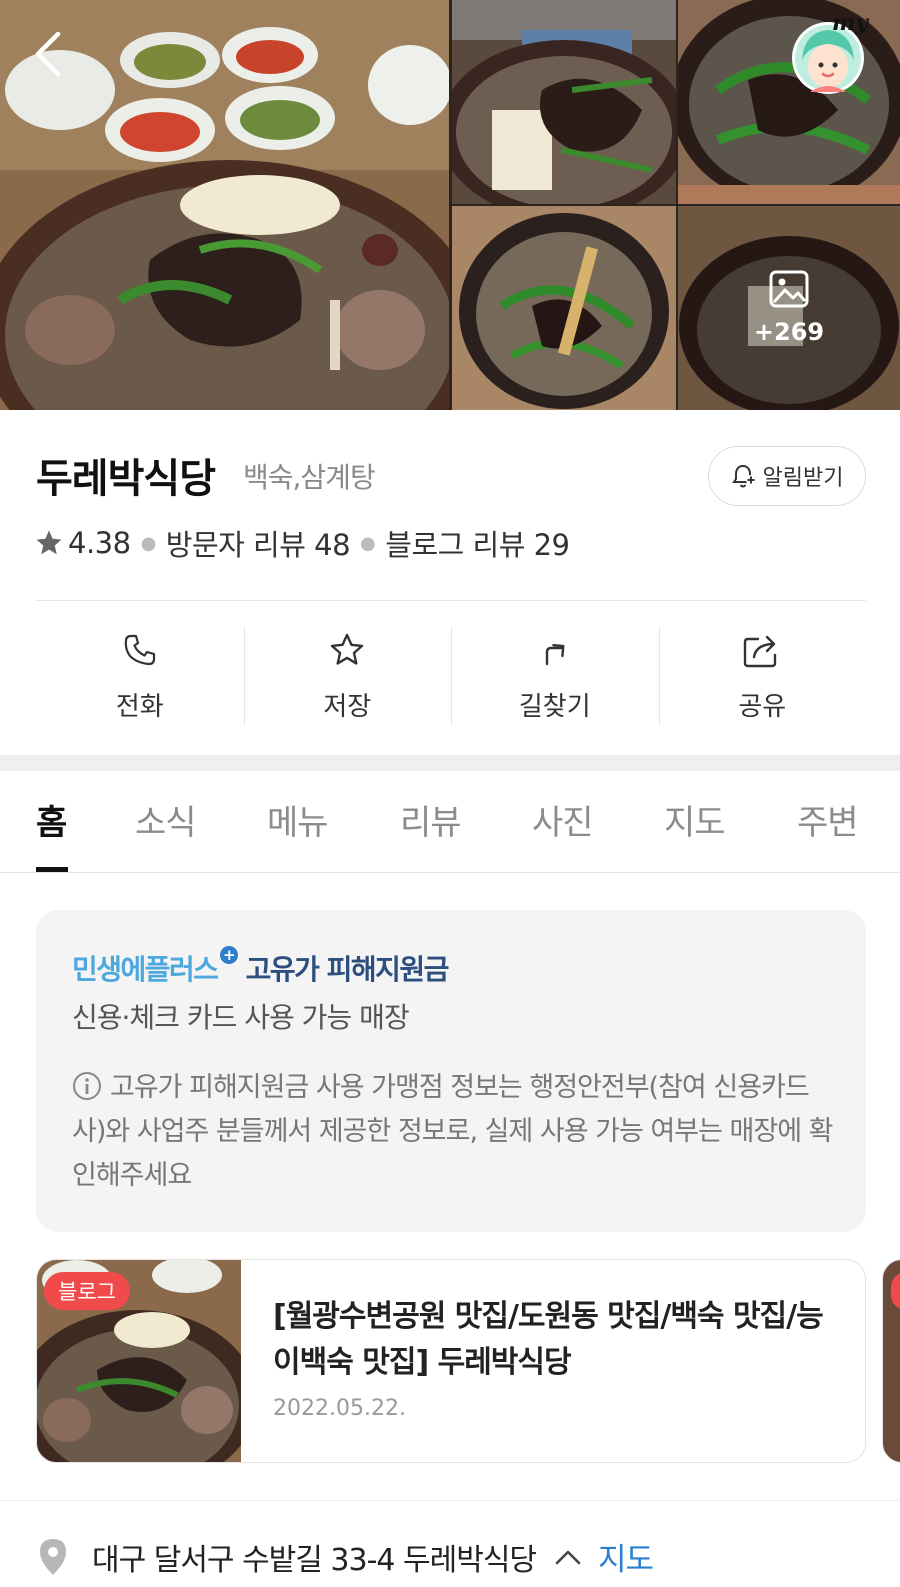  What do you see at coordinates (139, 707) in the screenshot?
I see `call-label: 전화` at bounding box center [139, 707].